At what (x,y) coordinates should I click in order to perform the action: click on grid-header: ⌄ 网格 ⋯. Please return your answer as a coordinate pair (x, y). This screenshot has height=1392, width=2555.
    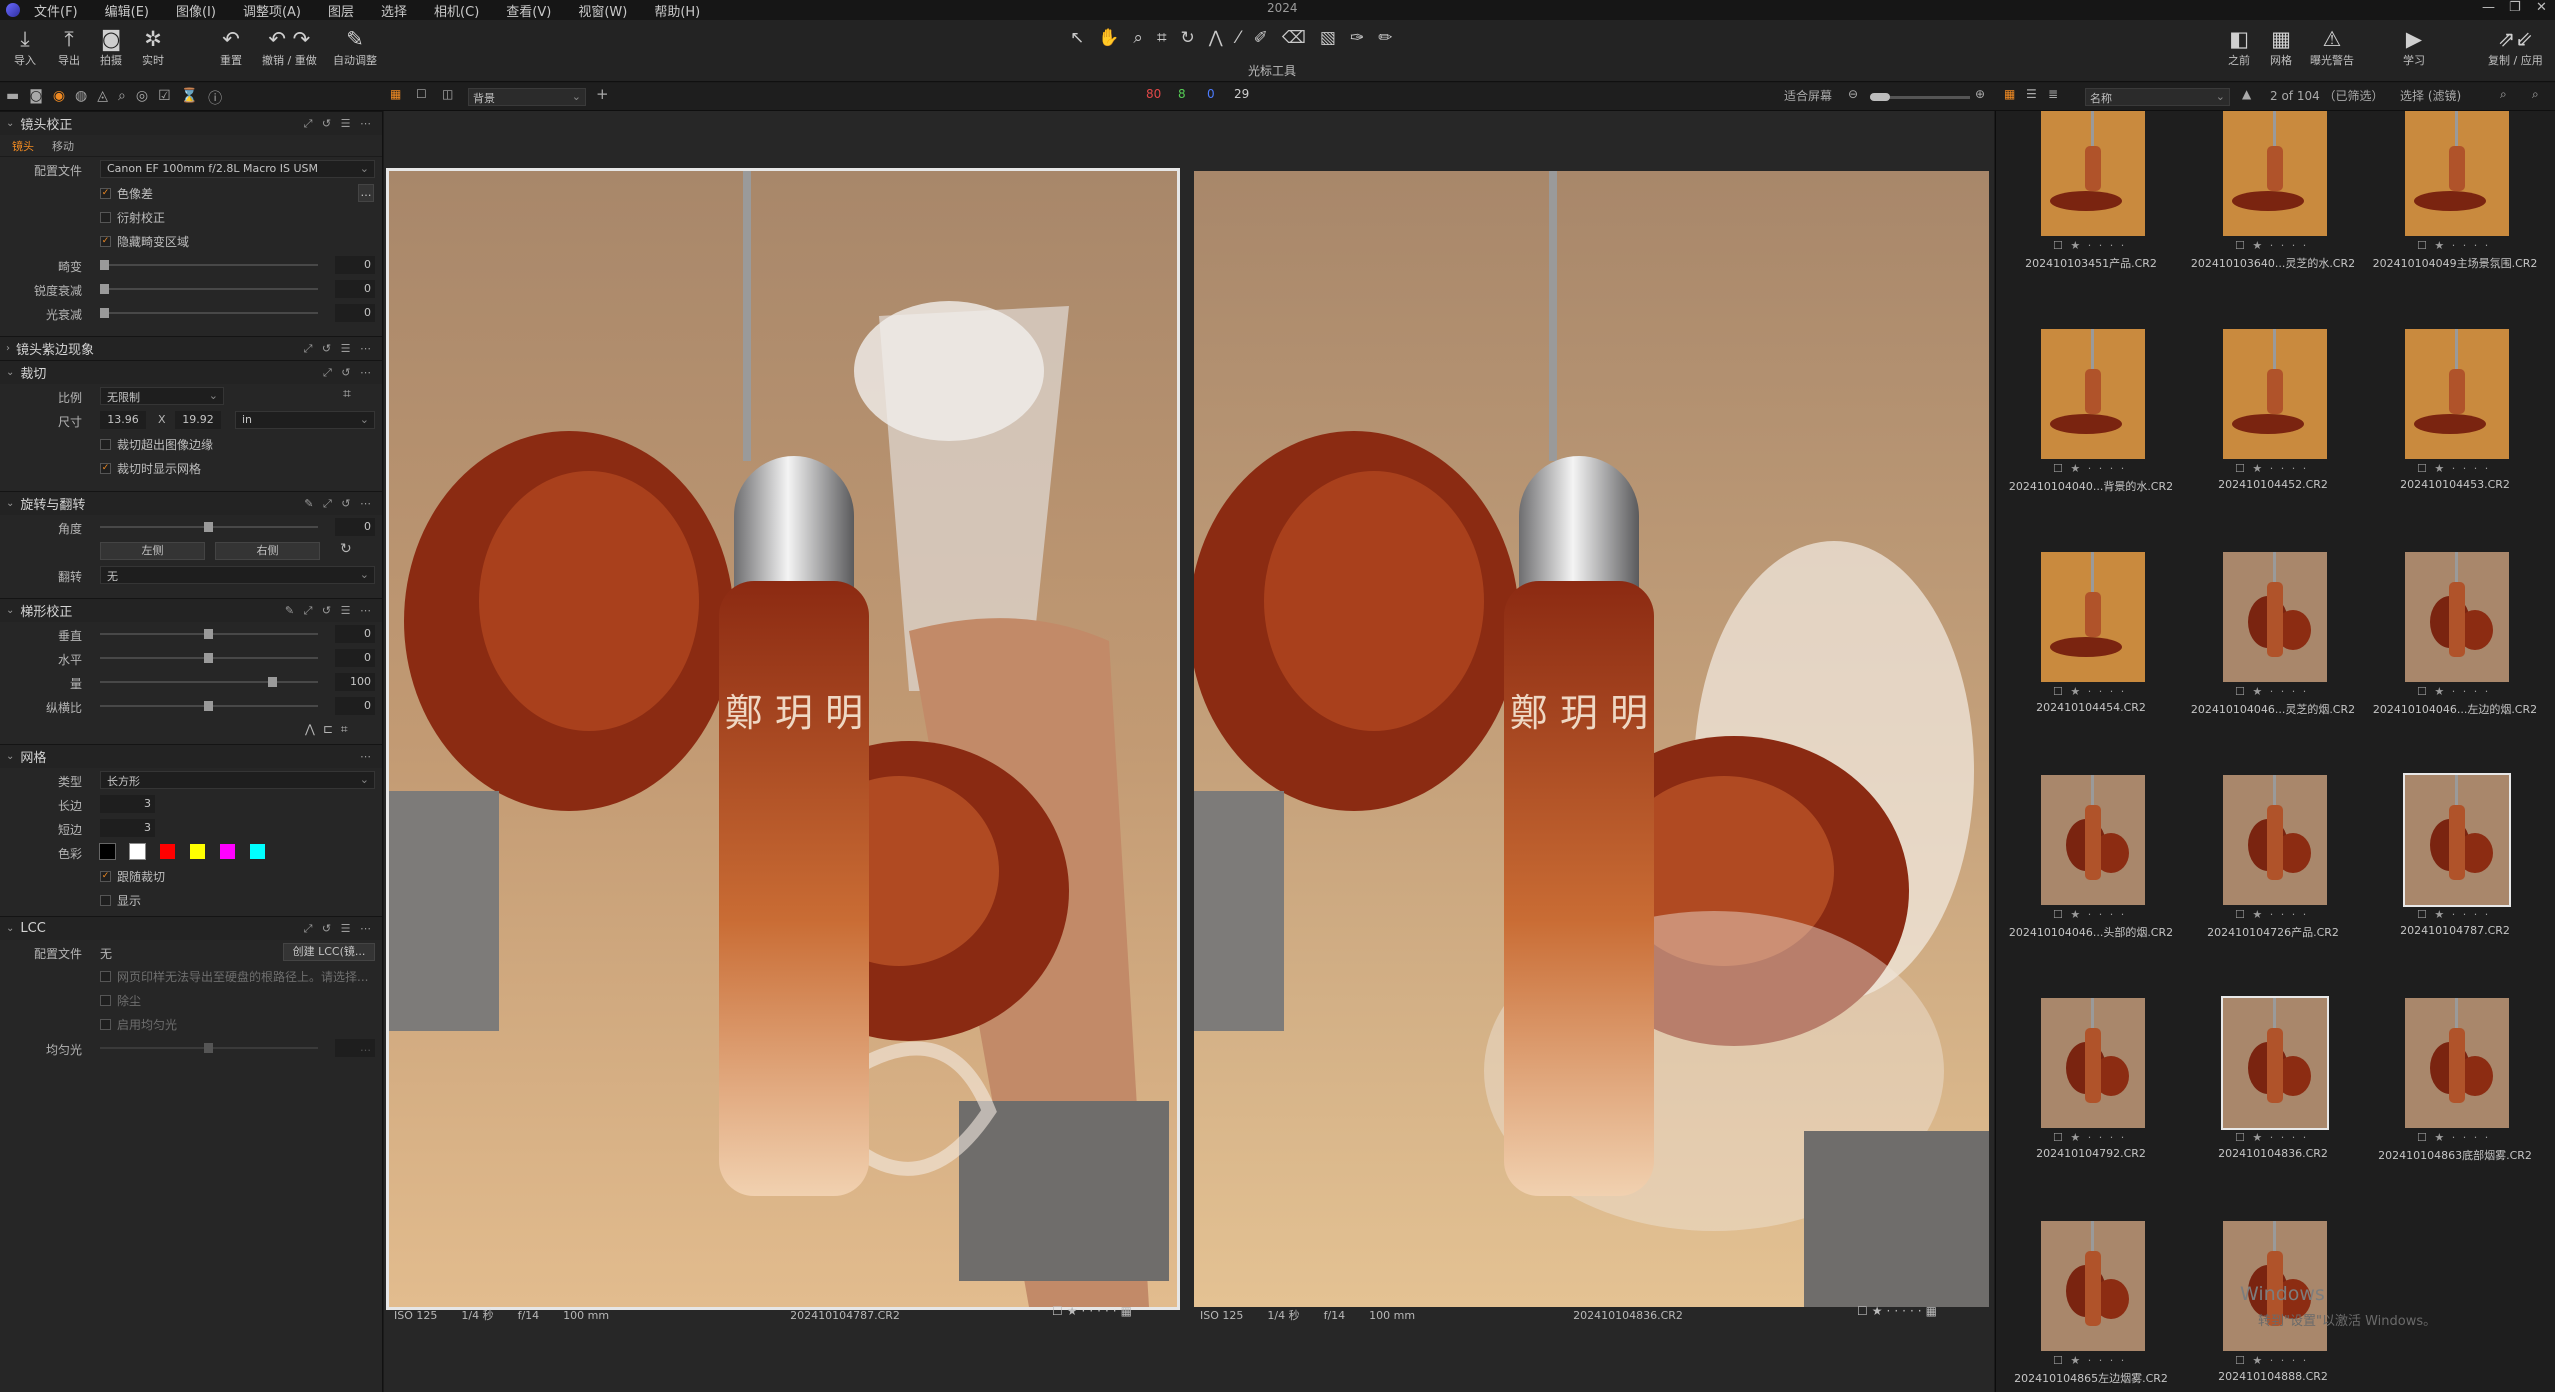
    Looking at the image, I should click on (191, 756).